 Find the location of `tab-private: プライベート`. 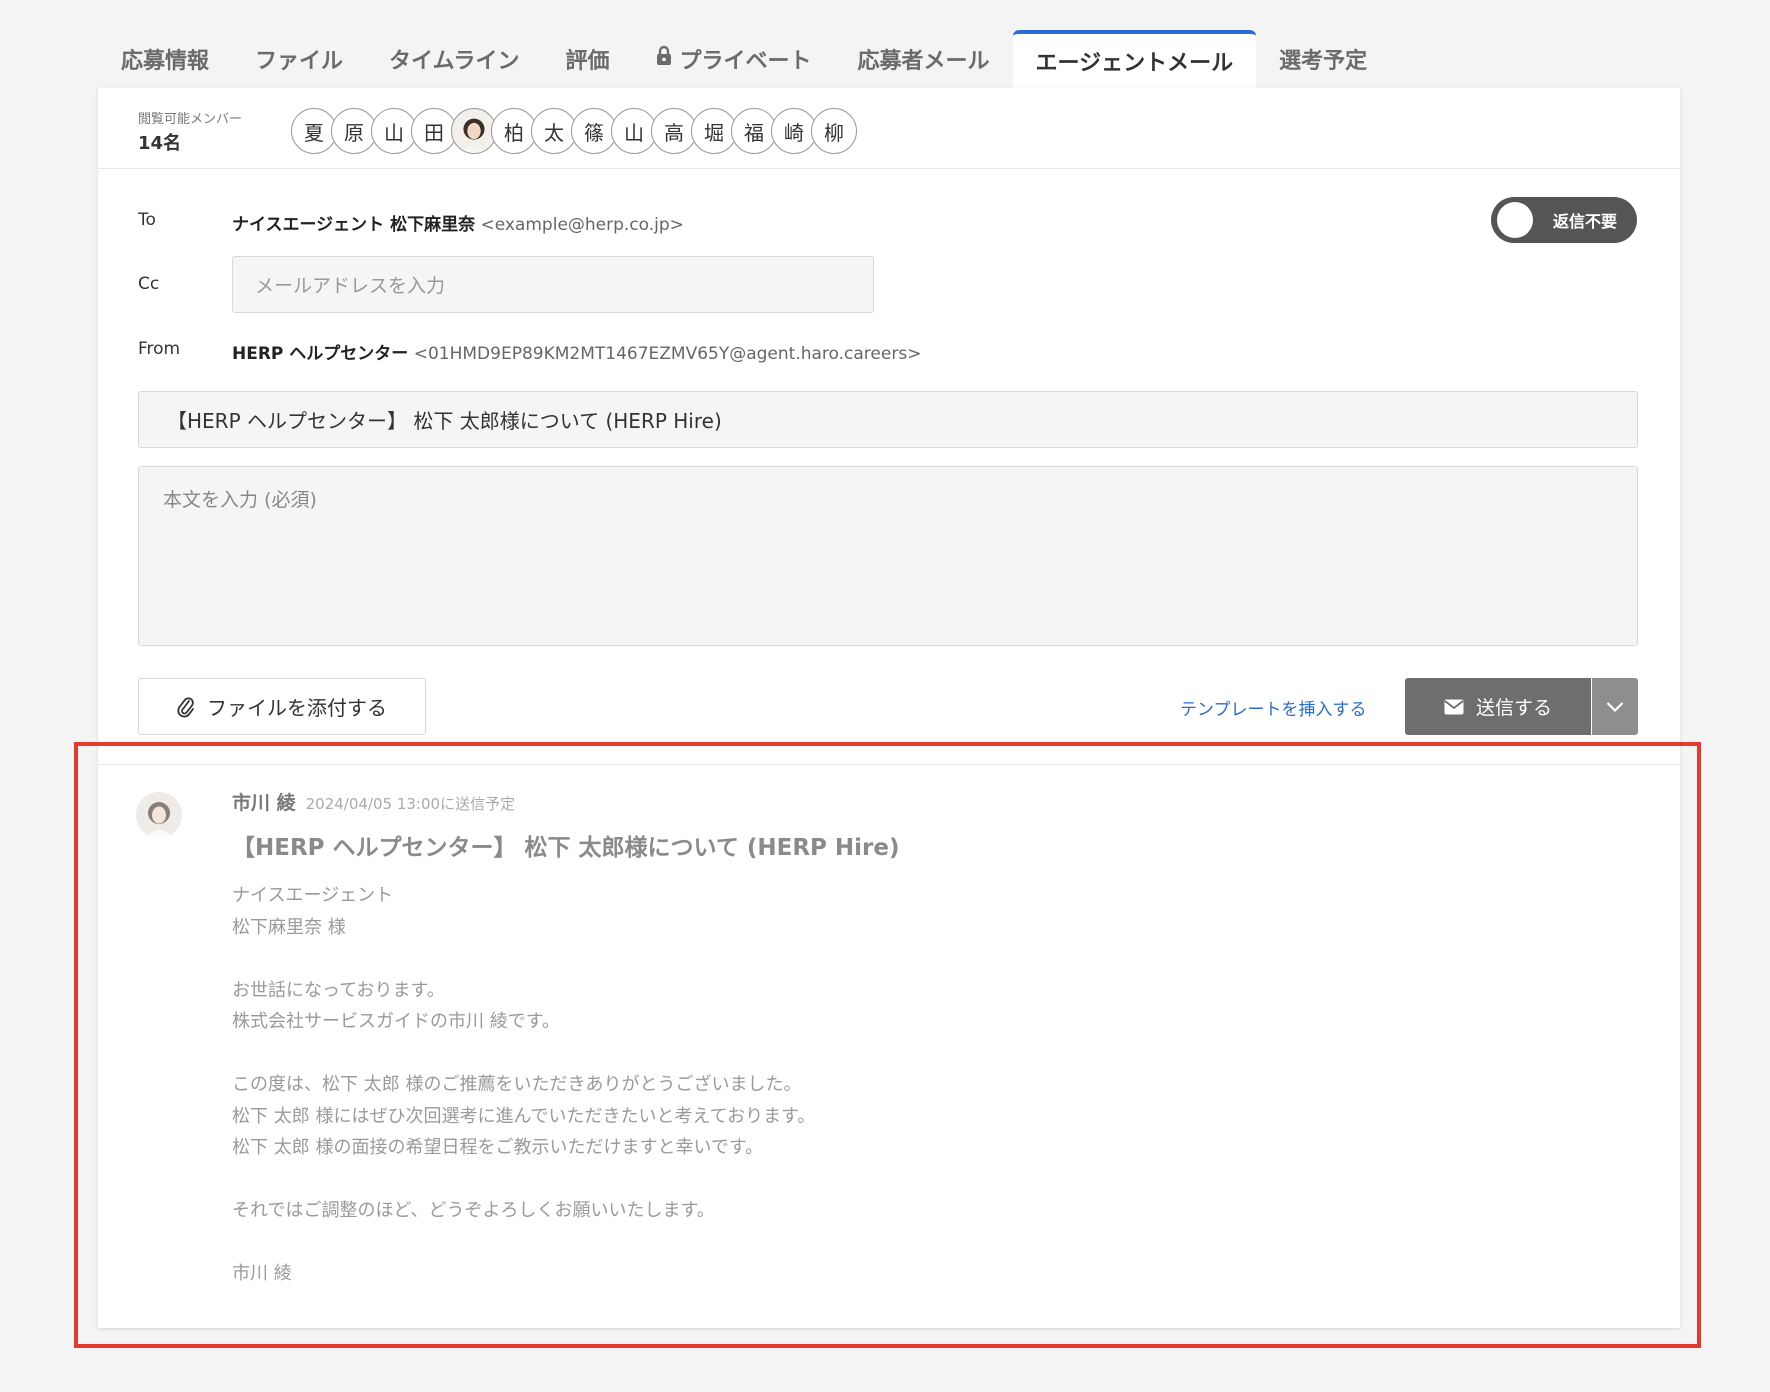

tab-private: プライベート is located at coordinates (734, 59).